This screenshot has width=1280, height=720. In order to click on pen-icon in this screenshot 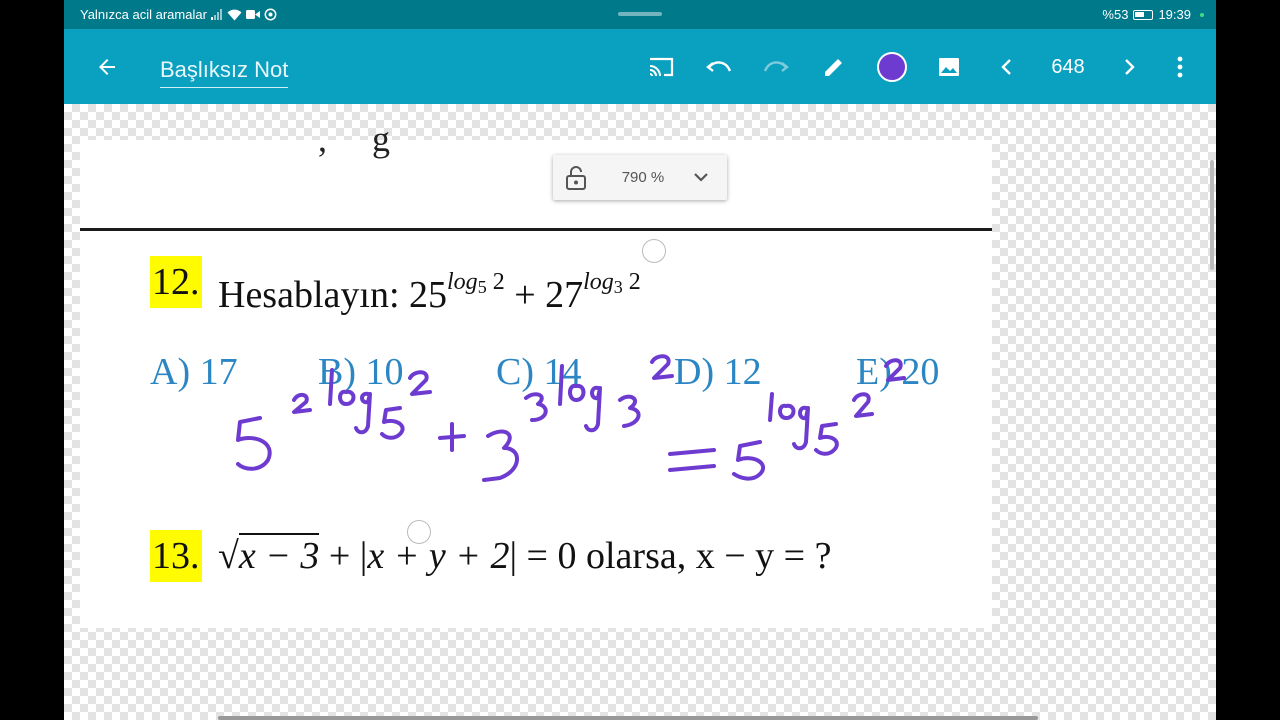, I will do `click(834, 67)`.